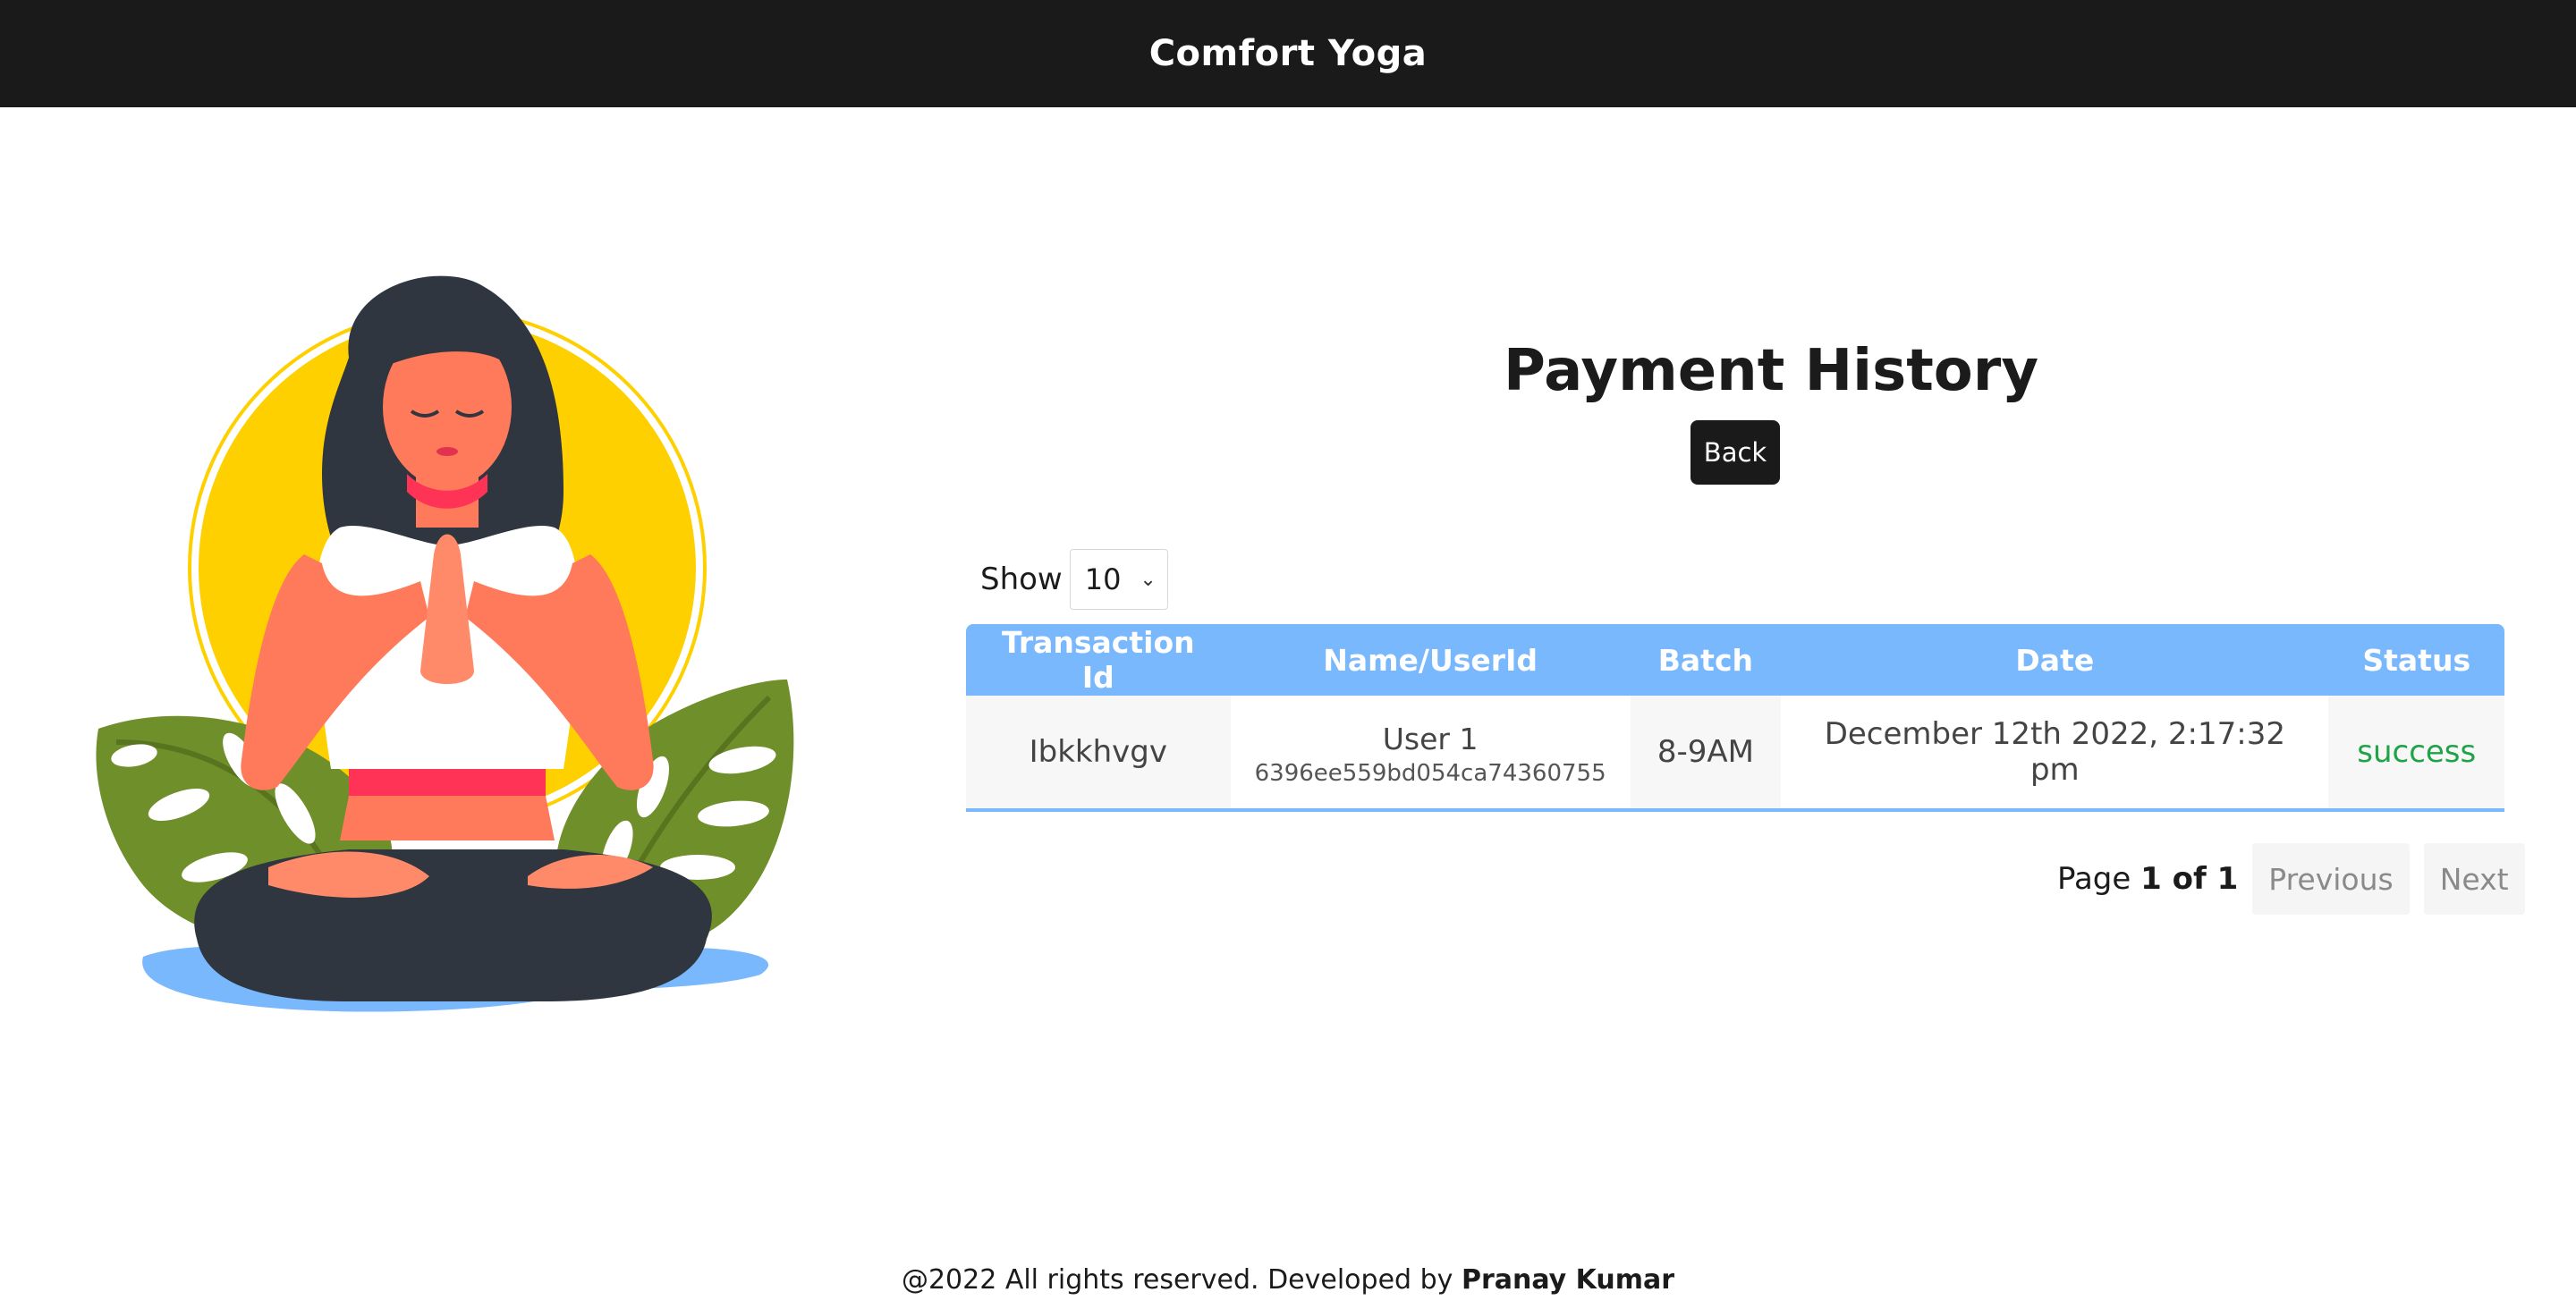 The width and height of the screenshot is (2576, 1309). Describe the element at coordinates (2474, 879) in the screenshot. I see `next-page-button: Next` at that location.